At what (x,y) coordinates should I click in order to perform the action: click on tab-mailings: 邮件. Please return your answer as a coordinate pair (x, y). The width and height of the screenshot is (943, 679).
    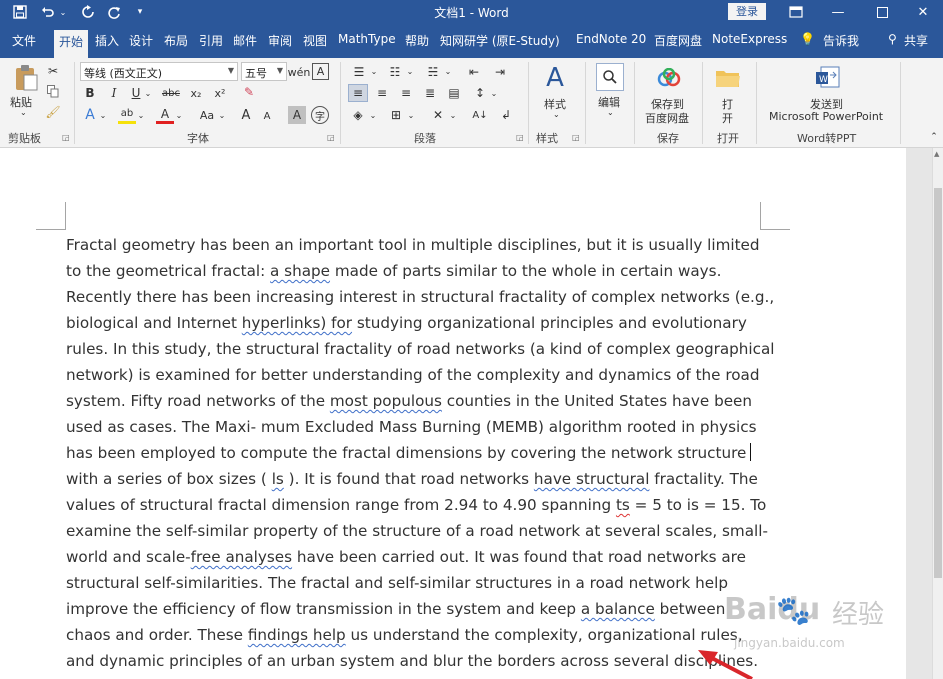
    Looking at the image, I should click on (245, 40).